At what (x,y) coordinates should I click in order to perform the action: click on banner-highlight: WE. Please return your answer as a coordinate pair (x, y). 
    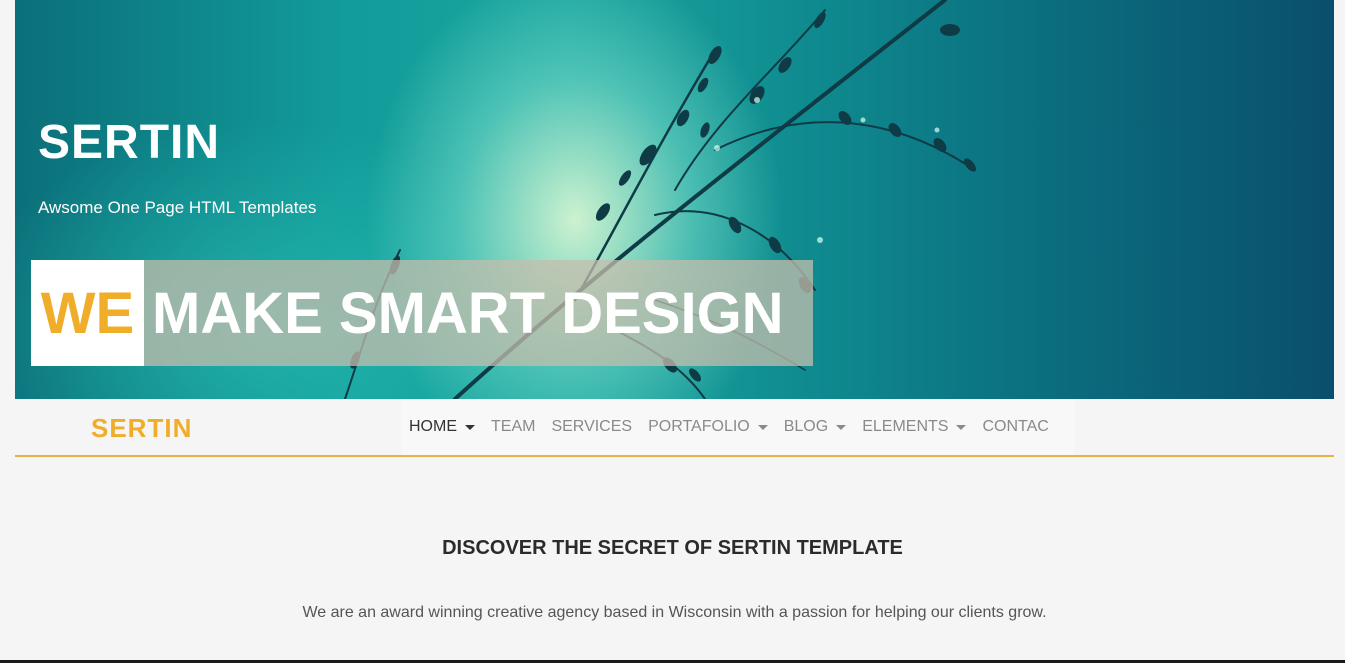
    Looking at the image, I should click on (87, 313).